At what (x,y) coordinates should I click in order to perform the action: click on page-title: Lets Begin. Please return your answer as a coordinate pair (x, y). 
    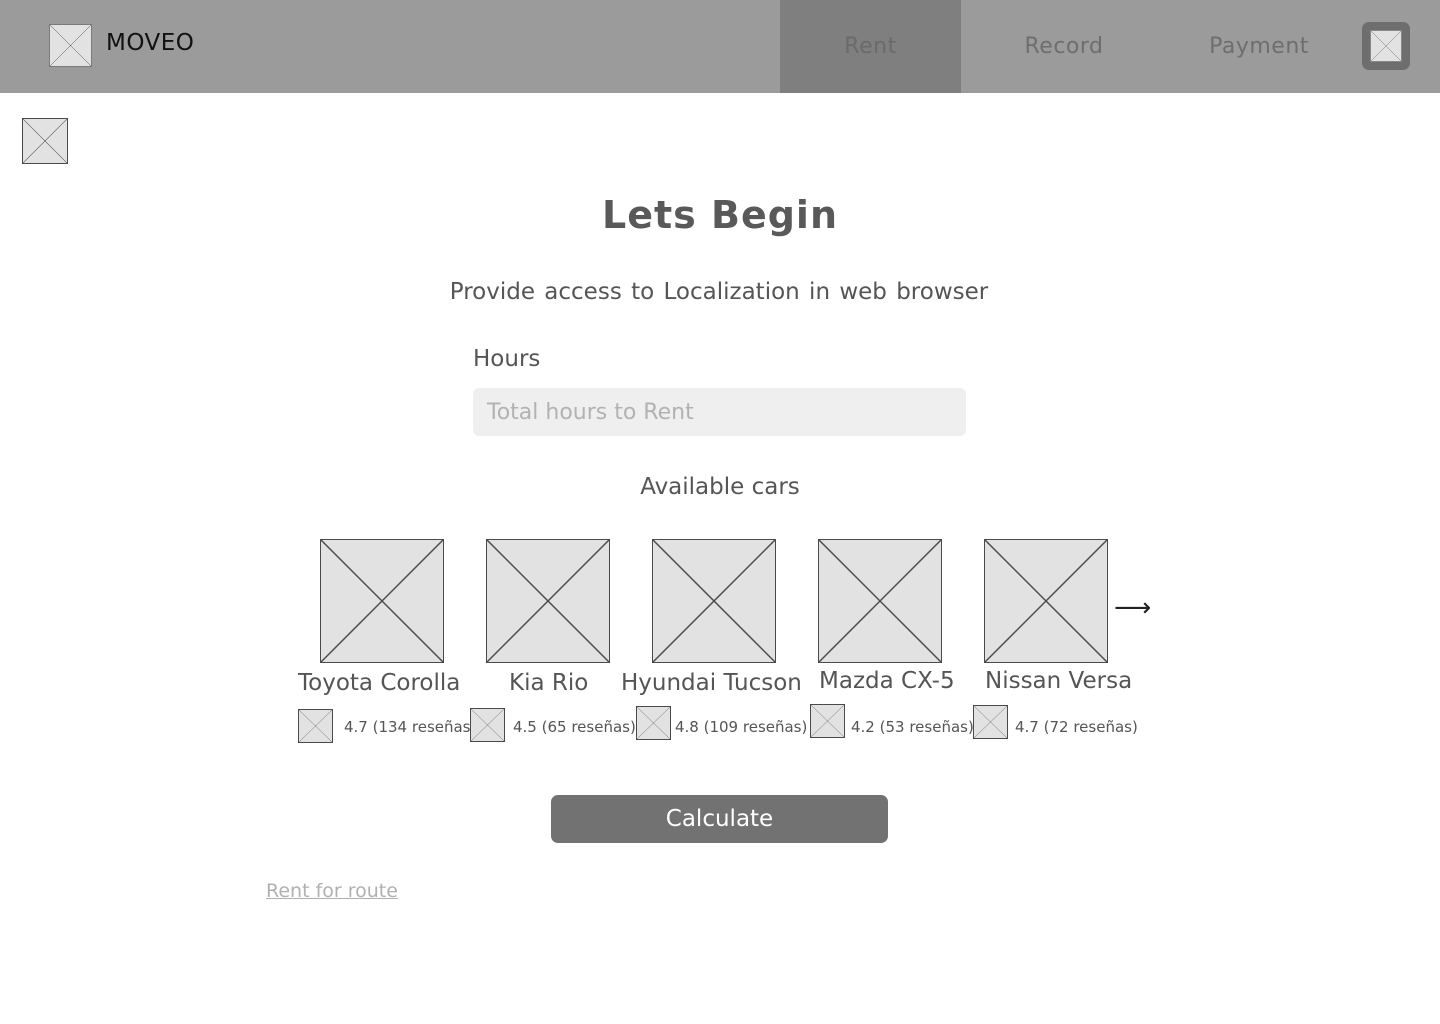
    Looking at the image, I should click on (719, 215).